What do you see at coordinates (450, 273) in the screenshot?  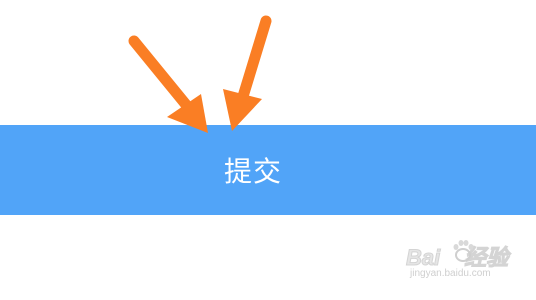 I see `watermark-domain: jingyan.baidu.com` at bounding box center [450, 273].